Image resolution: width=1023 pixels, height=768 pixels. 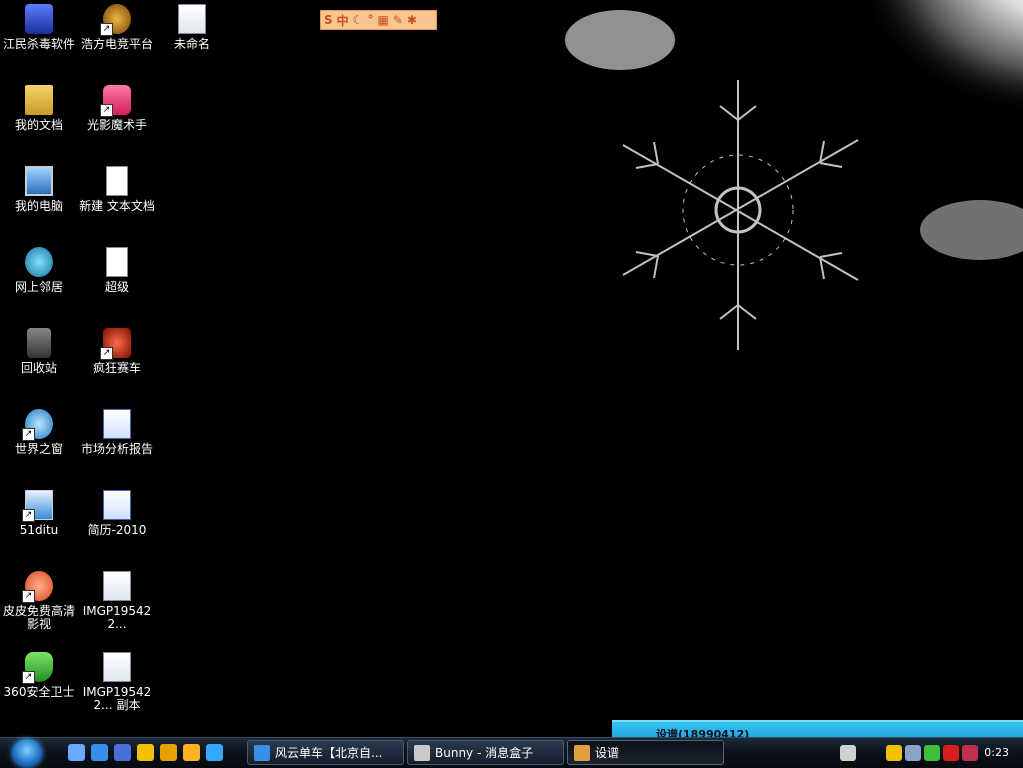 I want to click on qq-group-icon, so click(x=168, y=752).